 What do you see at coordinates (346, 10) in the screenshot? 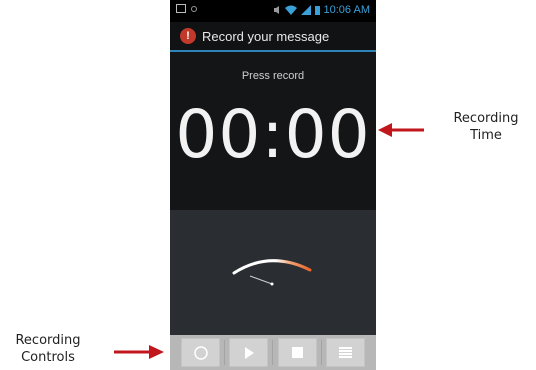
I see `clock-time: 10:06 AM` at bounding box center [346, 10].